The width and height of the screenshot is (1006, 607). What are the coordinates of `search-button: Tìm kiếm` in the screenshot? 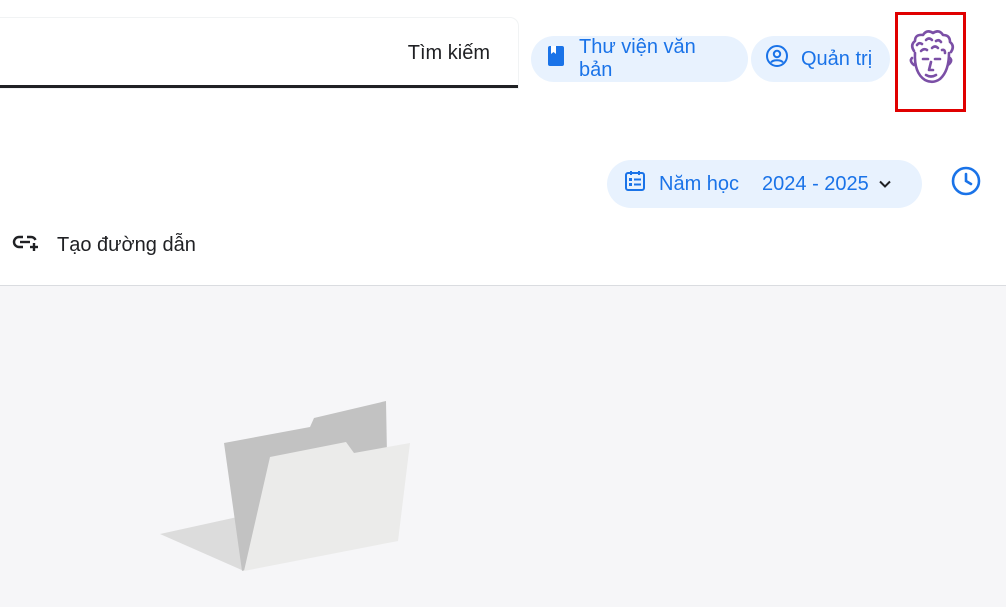 It's located at (449, 53).